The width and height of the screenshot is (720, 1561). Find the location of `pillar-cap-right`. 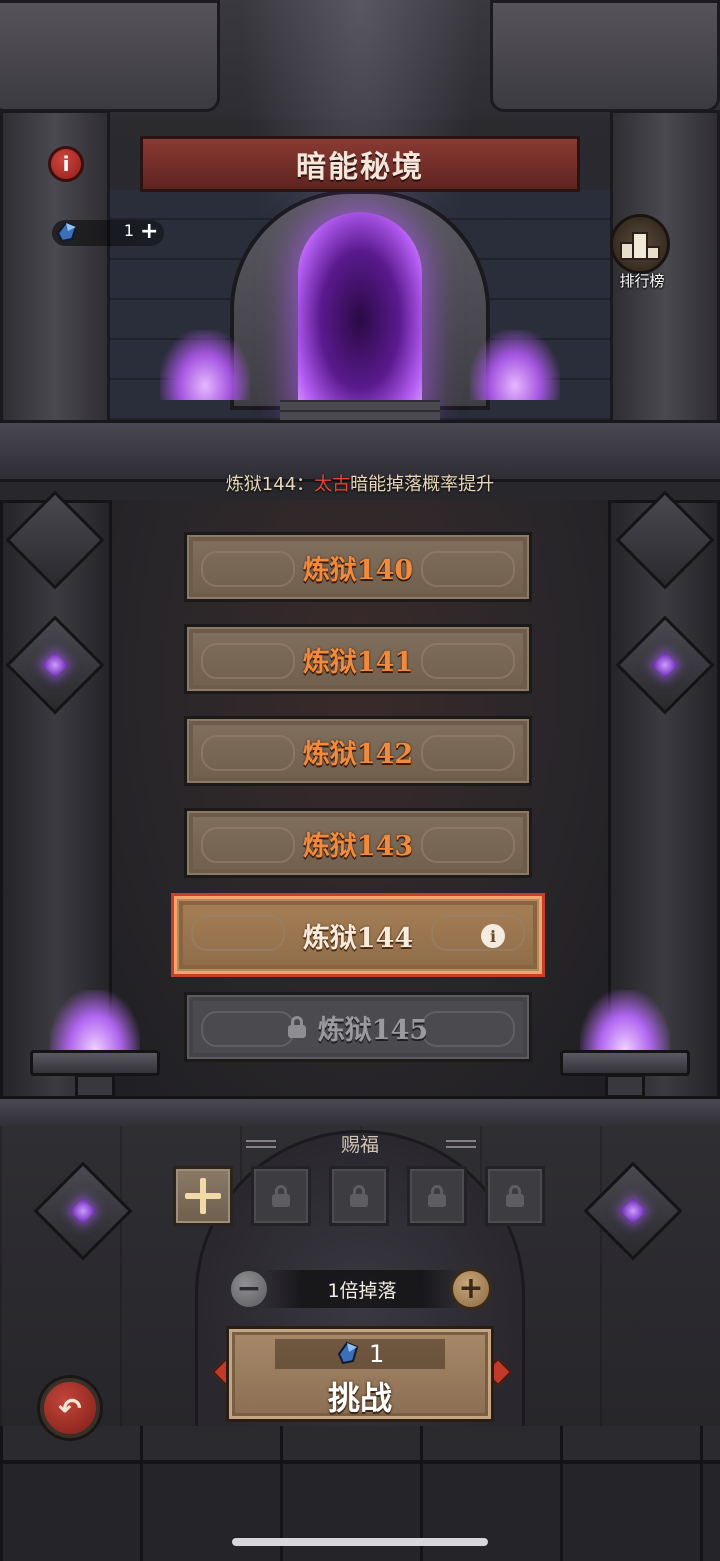

pillar-cap-right is located at coordinates (605, 56).